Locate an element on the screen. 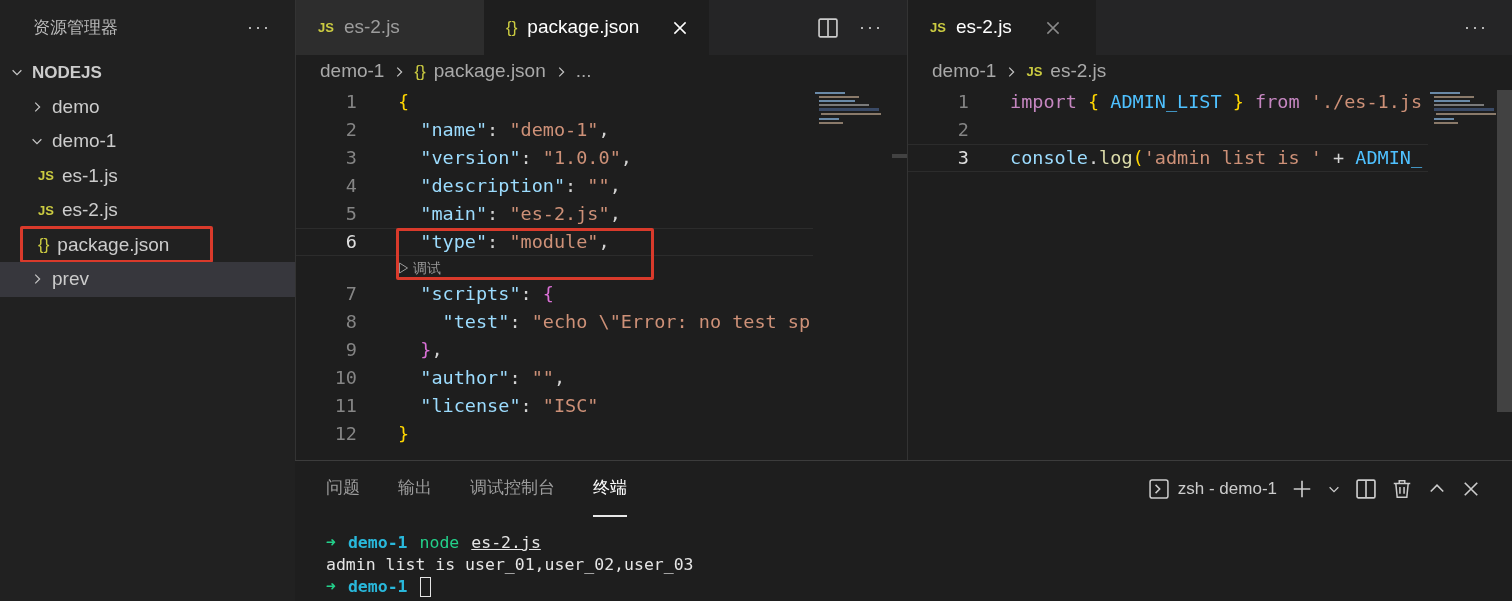 The height and width of the screenshot is (601, 1512). panel-tab: 终端 is located at coordinates (610, 489).